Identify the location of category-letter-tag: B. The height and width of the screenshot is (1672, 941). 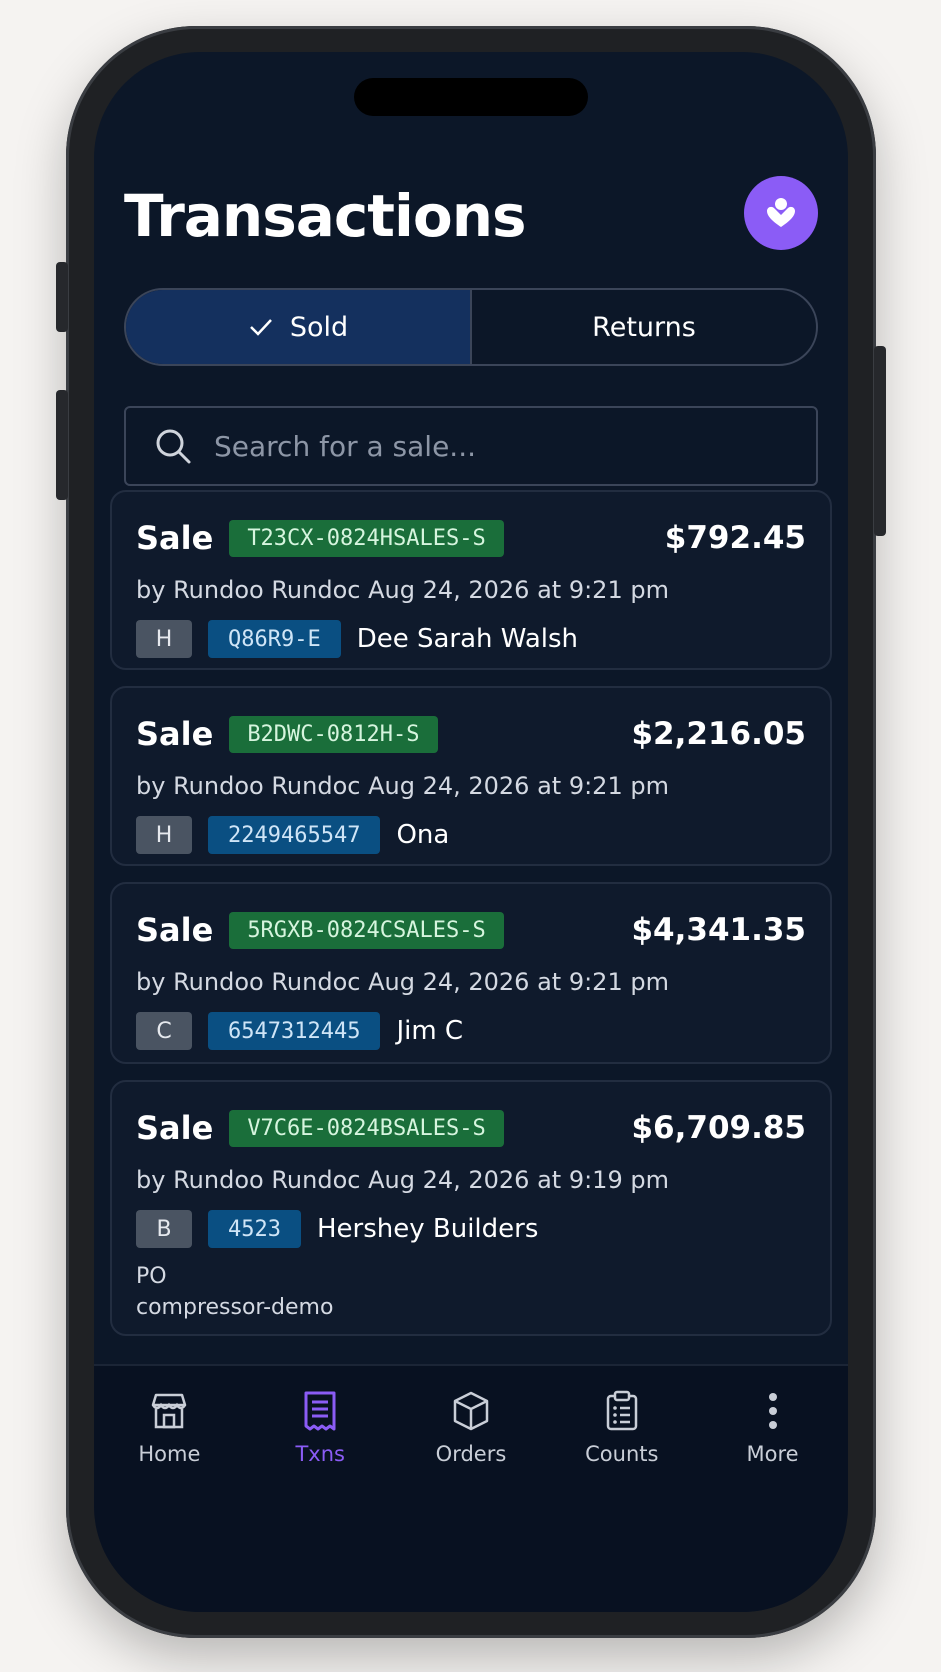
(164, 1229).